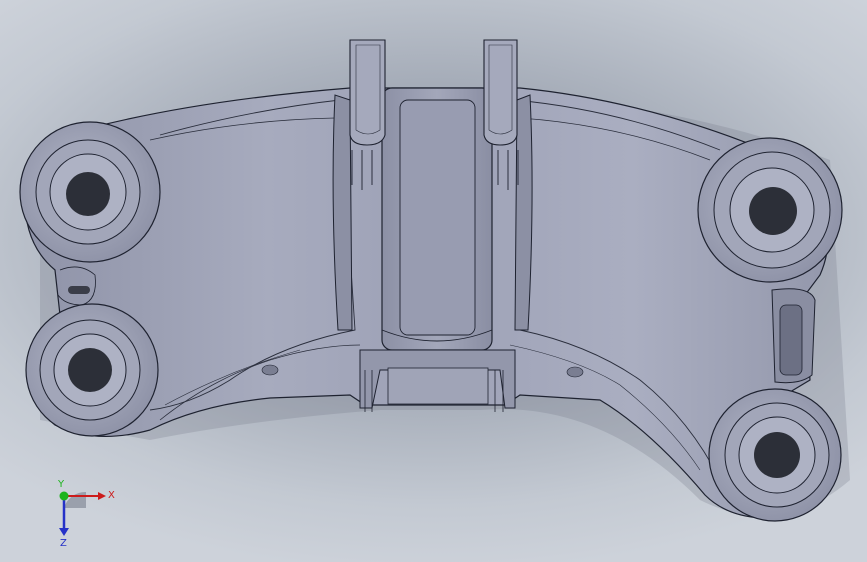 The height and width of the screenshot is (562, 867). I want to click on boss-bottom-left, so click(92, 370).